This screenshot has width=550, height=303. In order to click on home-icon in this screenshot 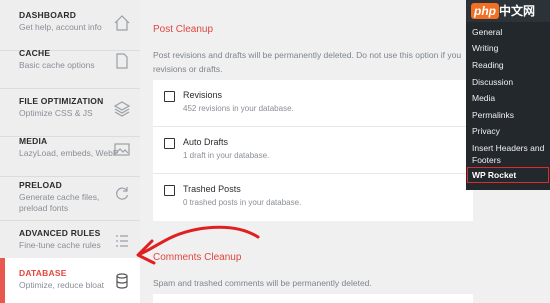, I will do `click(122, 23)`.